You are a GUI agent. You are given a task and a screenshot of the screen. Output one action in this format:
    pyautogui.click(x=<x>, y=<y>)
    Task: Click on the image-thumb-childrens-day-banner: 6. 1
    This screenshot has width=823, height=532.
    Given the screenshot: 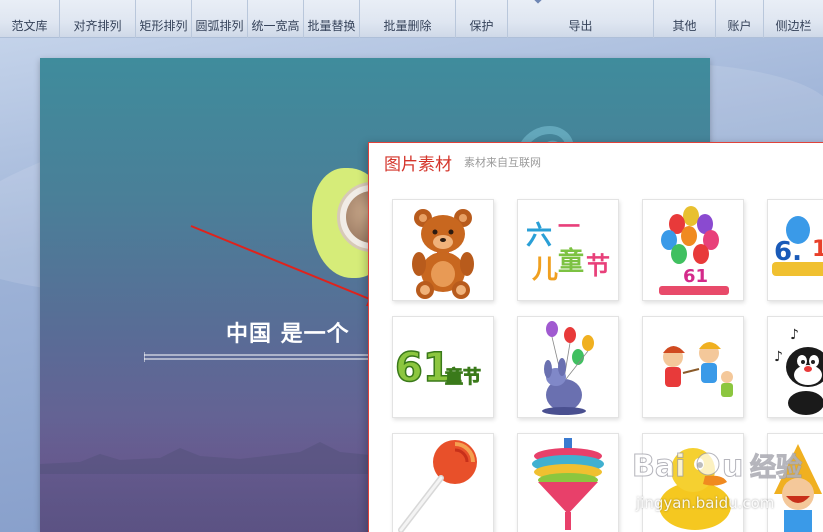 What is the action you would take?
    pyautogui.click(x=795, y=250)
    